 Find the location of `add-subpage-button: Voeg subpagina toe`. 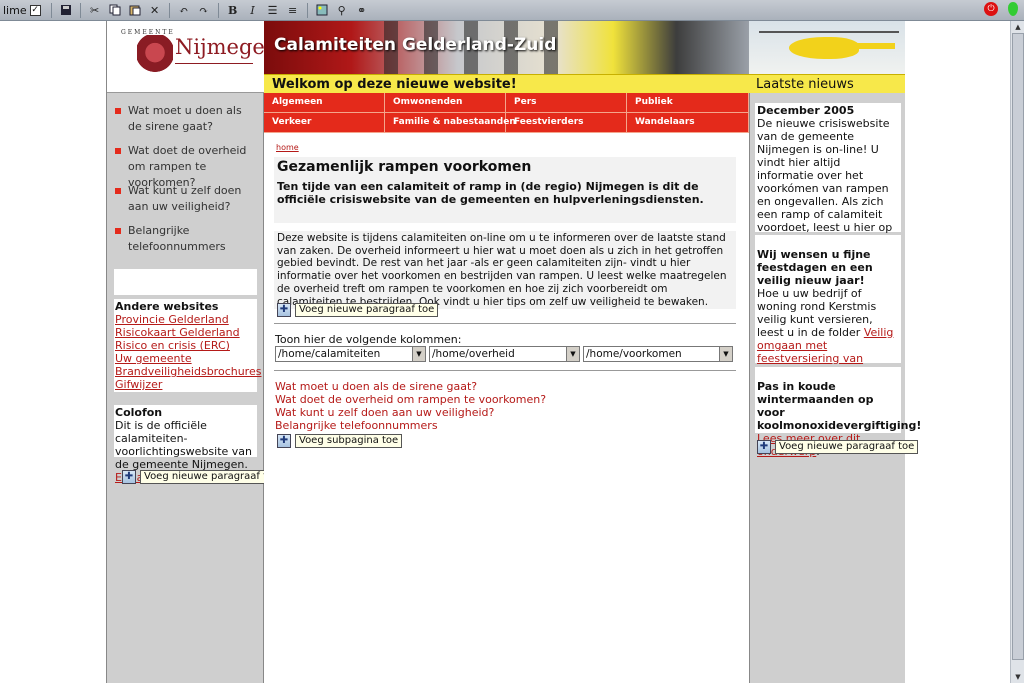

add-subpage-button: Voeg subpagina toe is located at coordinates (349, 441).